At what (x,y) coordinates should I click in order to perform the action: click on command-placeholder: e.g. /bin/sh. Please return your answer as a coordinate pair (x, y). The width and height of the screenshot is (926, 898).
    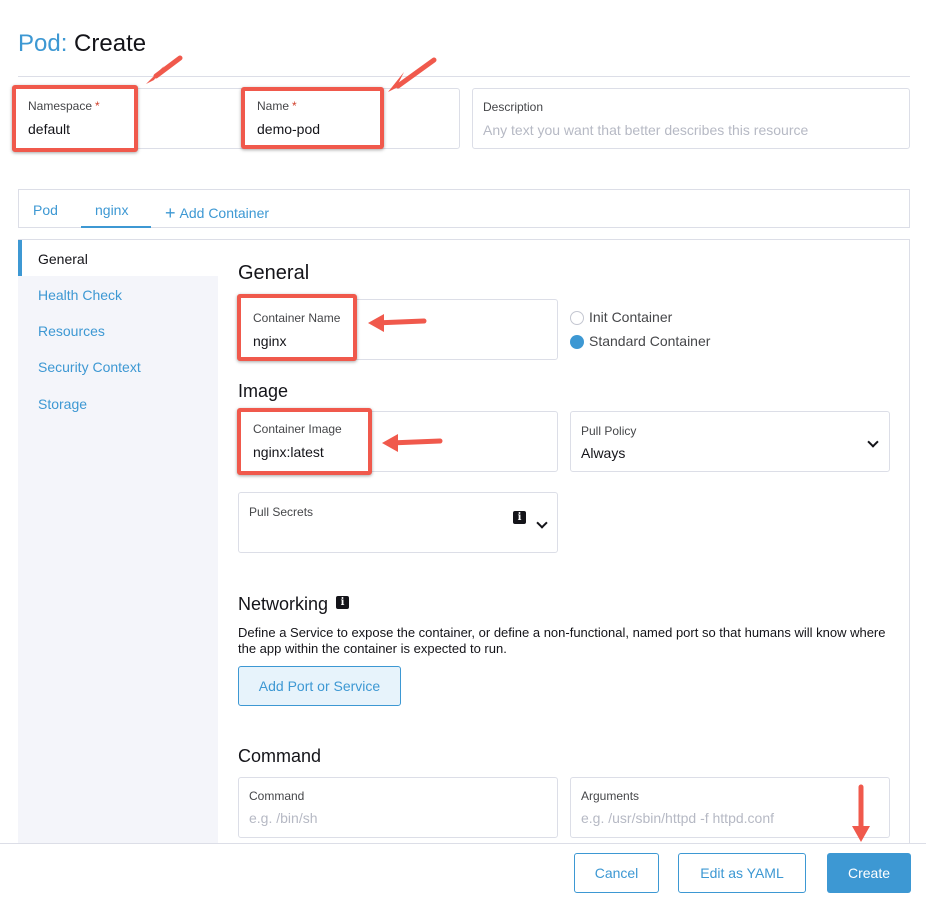
    Looking at the image, I should click on (283, 818).